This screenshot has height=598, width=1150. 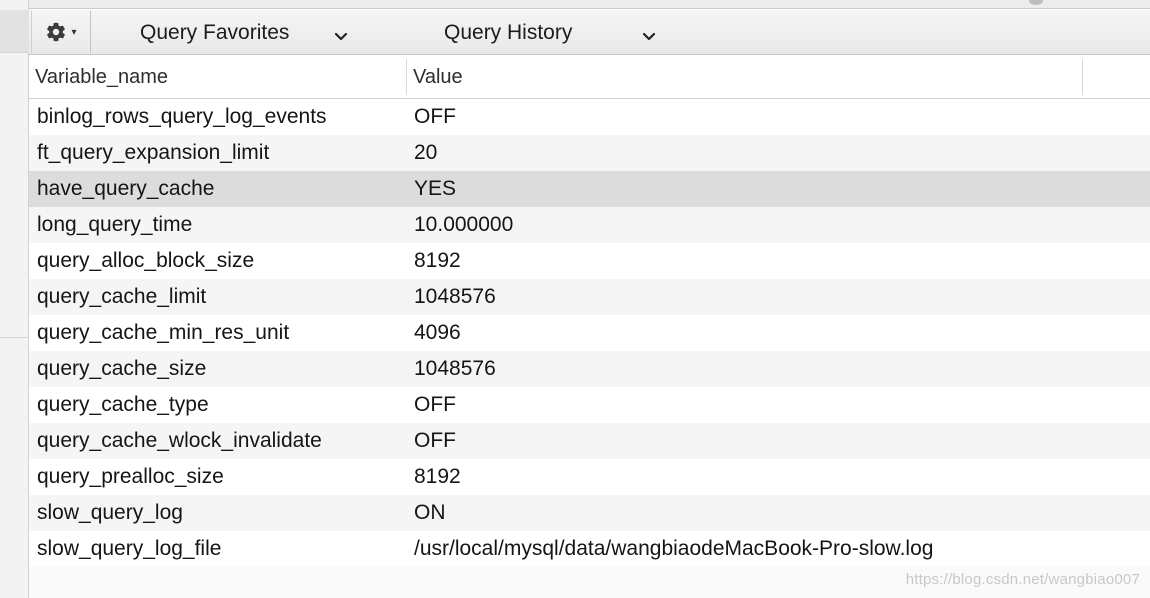 What do you see at coordinates (110, 513) in the screenshot?
I see `cell-variable-name: slow_query_log` at bounding box center [110, 513].